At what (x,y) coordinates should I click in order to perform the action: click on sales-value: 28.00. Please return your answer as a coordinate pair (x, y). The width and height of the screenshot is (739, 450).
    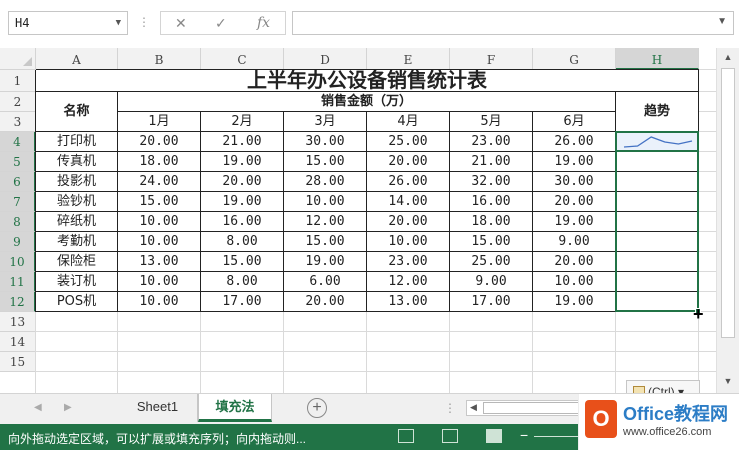
    Looking at the image, I should click on (325, 181).